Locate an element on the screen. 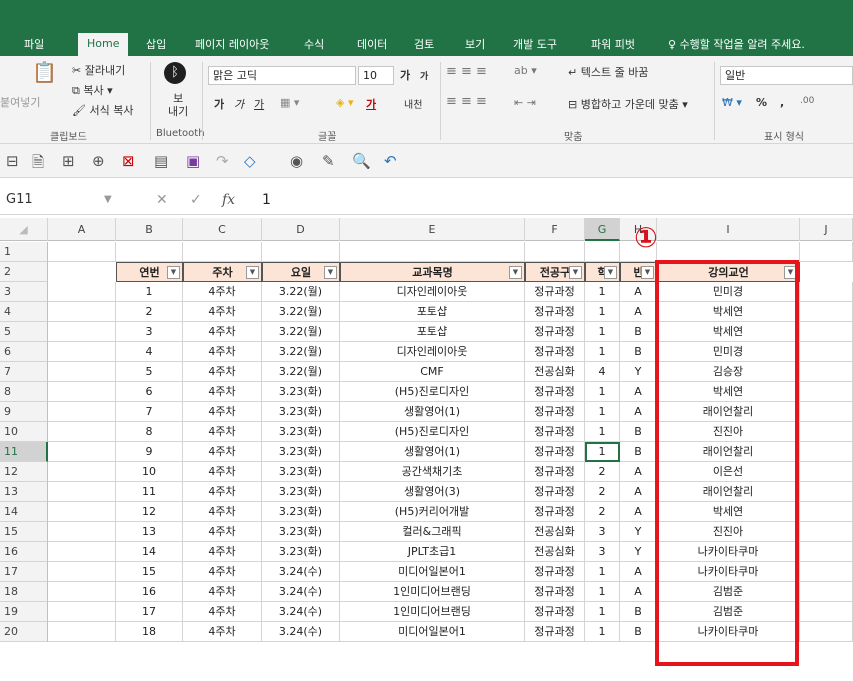  row-header: 3 is located at coordinates (24, 292).